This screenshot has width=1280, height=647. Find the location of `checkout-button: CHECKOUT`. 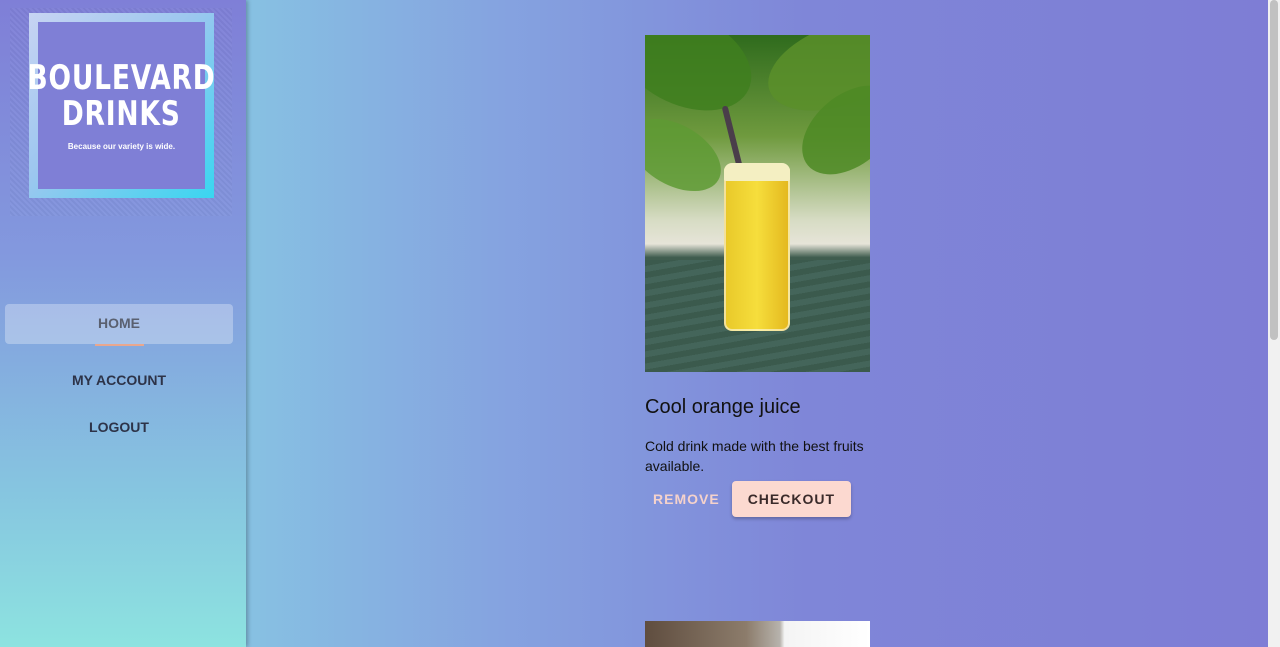

checkout-button: CHECKOUT is located at coordinates (791, 499).